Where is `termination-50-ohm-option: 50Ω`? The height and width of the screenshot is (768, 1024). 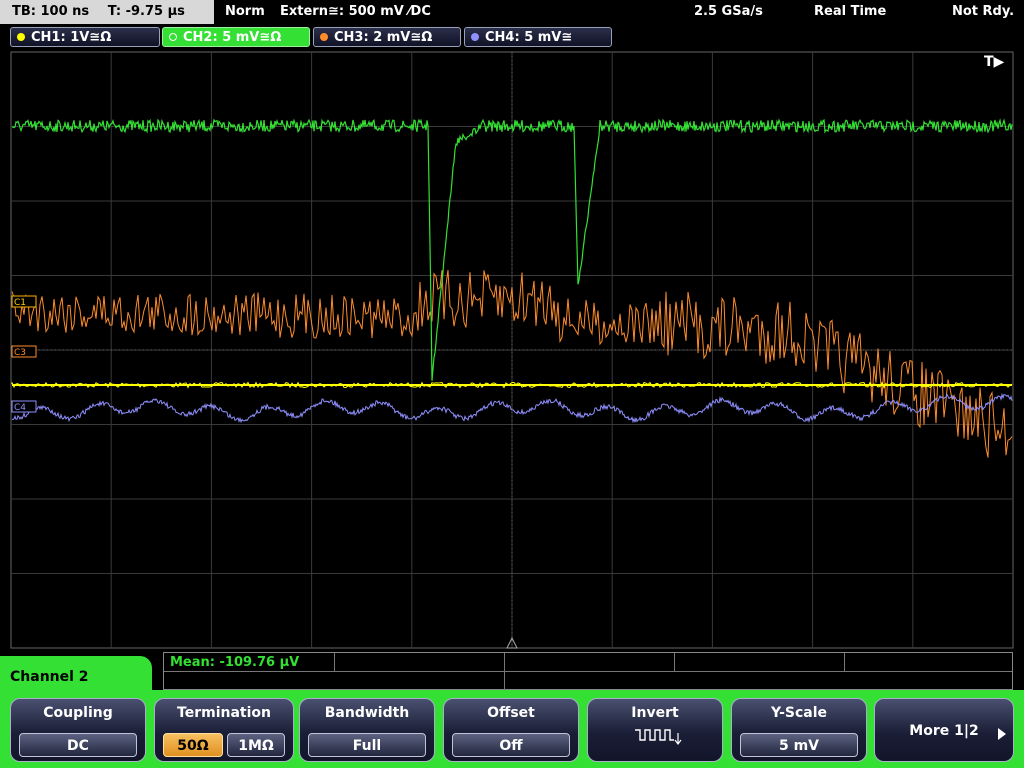 termination-50-ohm-option: 50Ω is located at coordinates (193, 745).